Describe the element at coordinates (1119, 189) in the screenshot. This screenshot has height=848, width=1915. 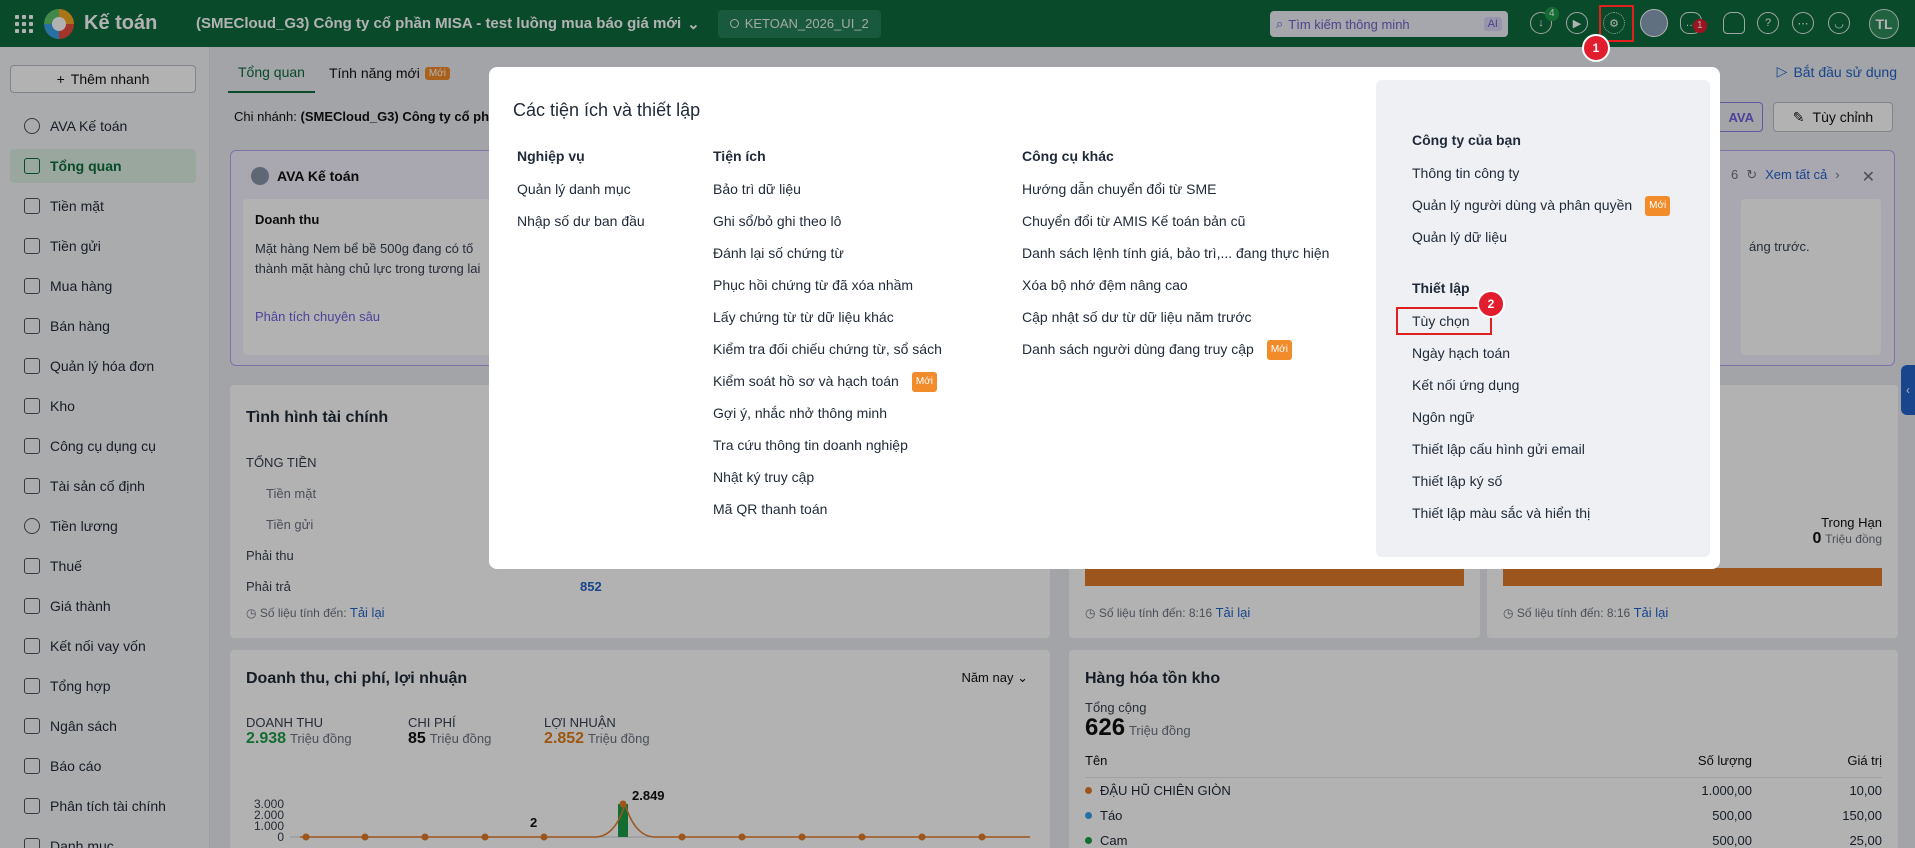
I see `menu-item-label: Hướng dẫn chuyển đổi từ SME` at that location.